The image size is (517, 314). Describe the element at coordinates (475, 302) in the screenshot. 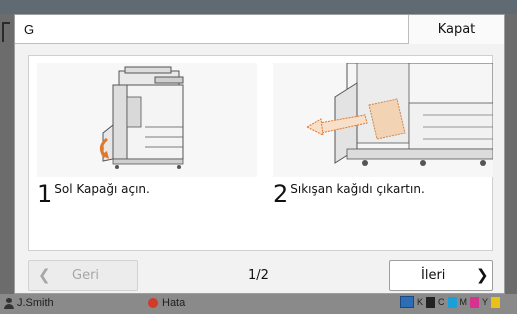

I see `ink-swatch-m` at that location.